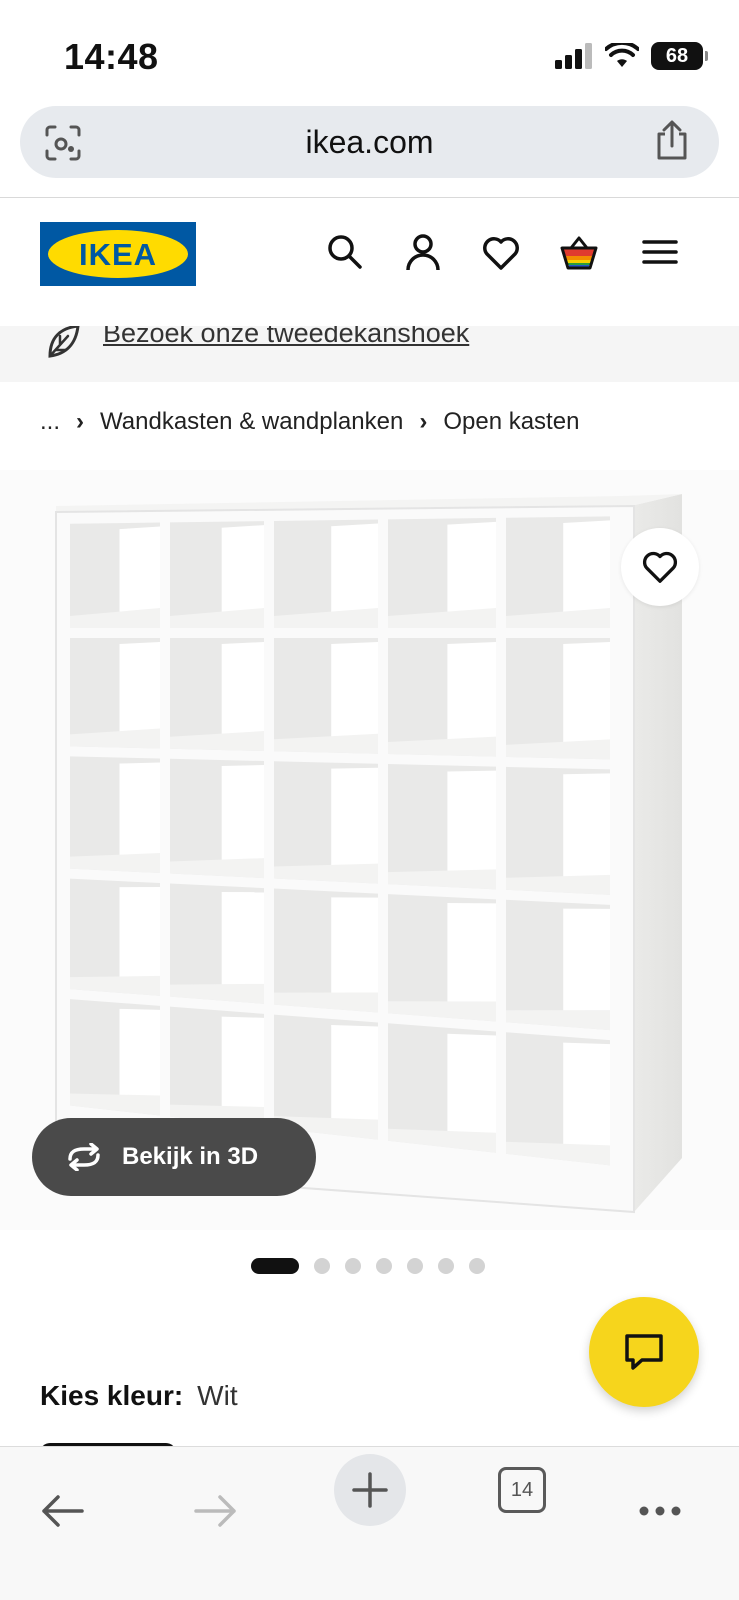 The image size is (739, 1600). I want to click on page-tools-icon, so click(63, 143).